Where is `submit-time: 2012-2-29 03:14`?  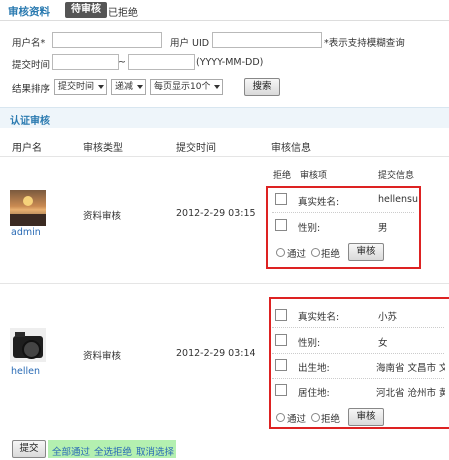 submit-time: 2012-2-29 03:14 is located at coordinates (216, 353).